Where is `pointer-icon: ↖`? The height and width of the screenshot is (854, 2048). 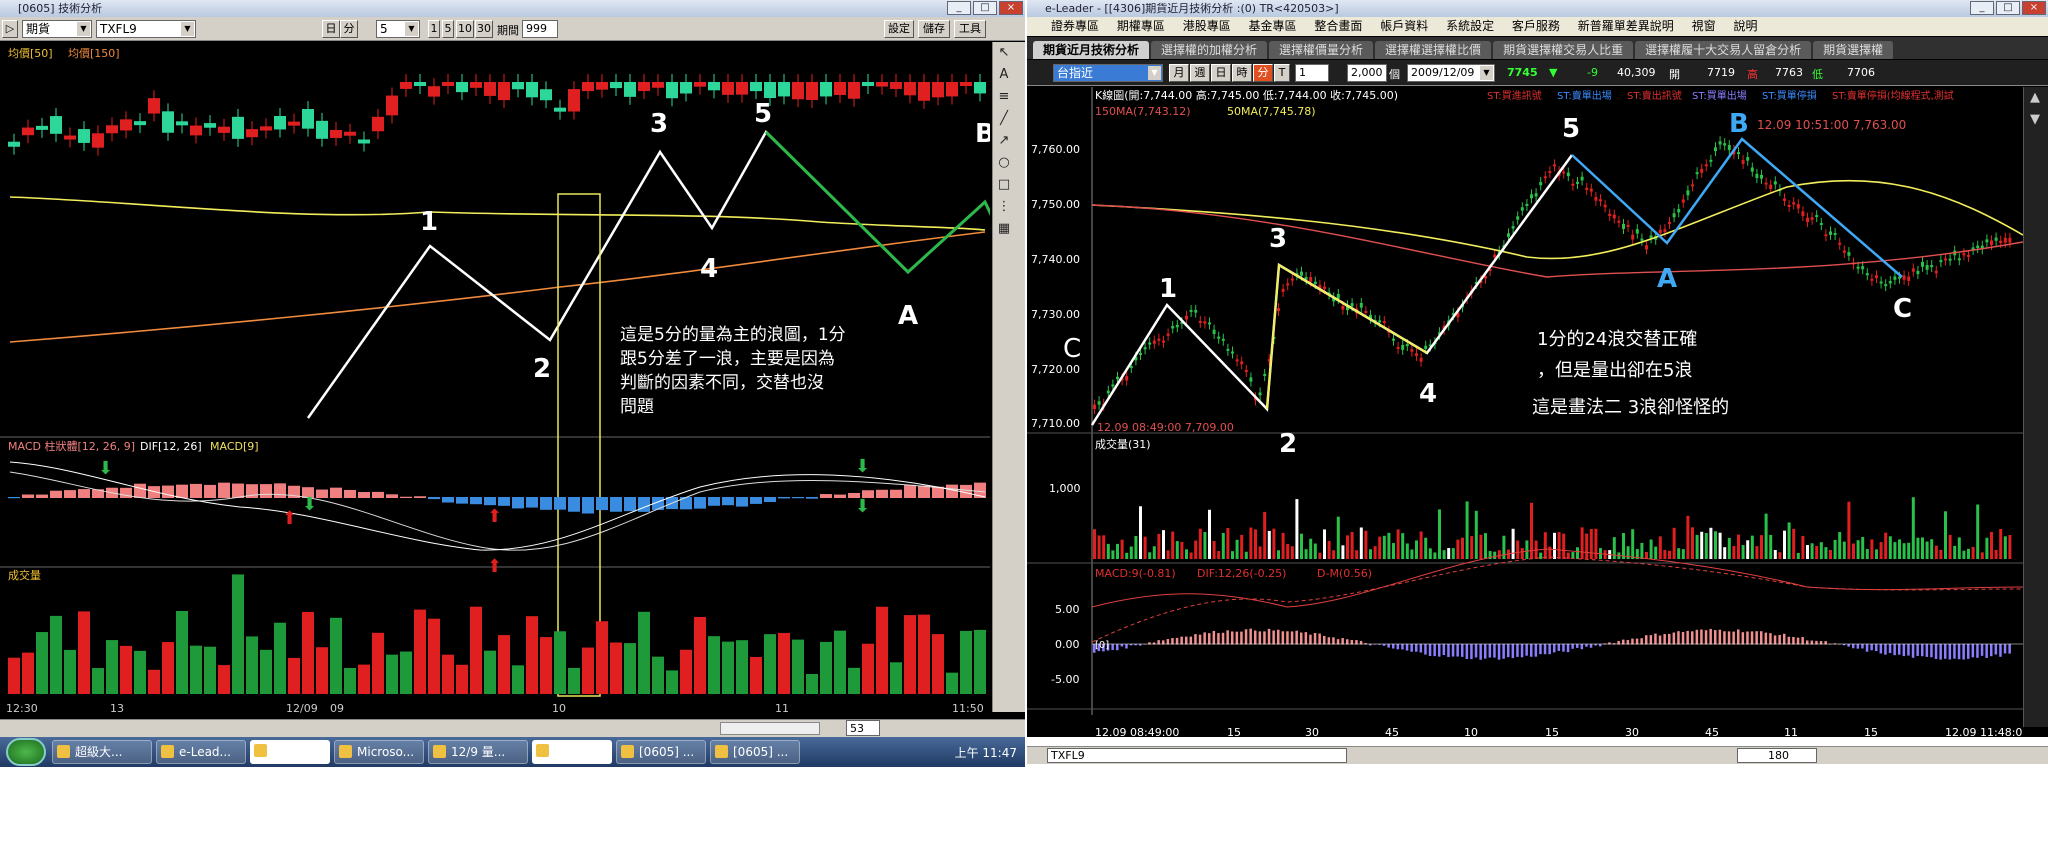
pointer-icon: ↖ is located at coordinates (1004, 53).